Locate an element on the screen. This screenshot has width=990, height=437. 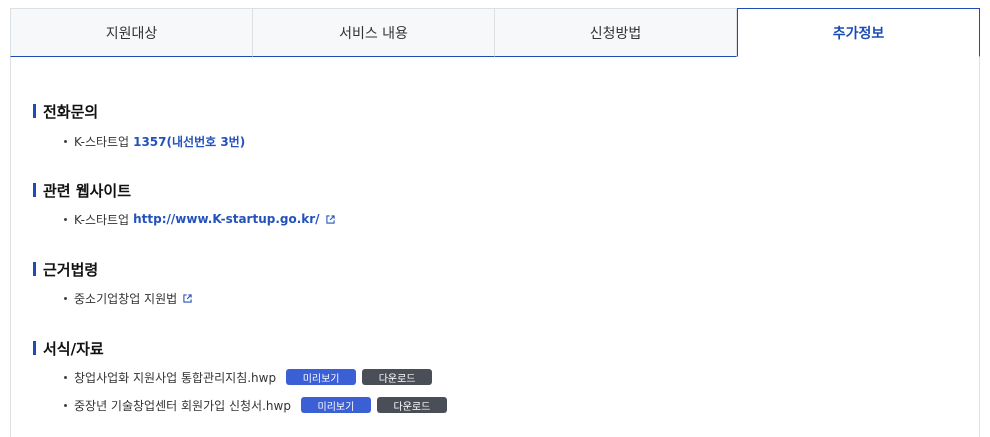
law-link: 중소기업창업 지원법 is located at coordinates (125, 298).